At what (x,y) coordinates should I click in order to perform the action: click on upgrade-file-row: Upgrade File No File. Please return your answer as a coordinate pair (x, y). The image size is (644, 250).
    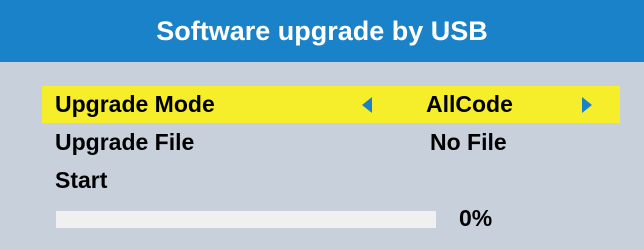
    Looking at the image, I should click on (331, 142).